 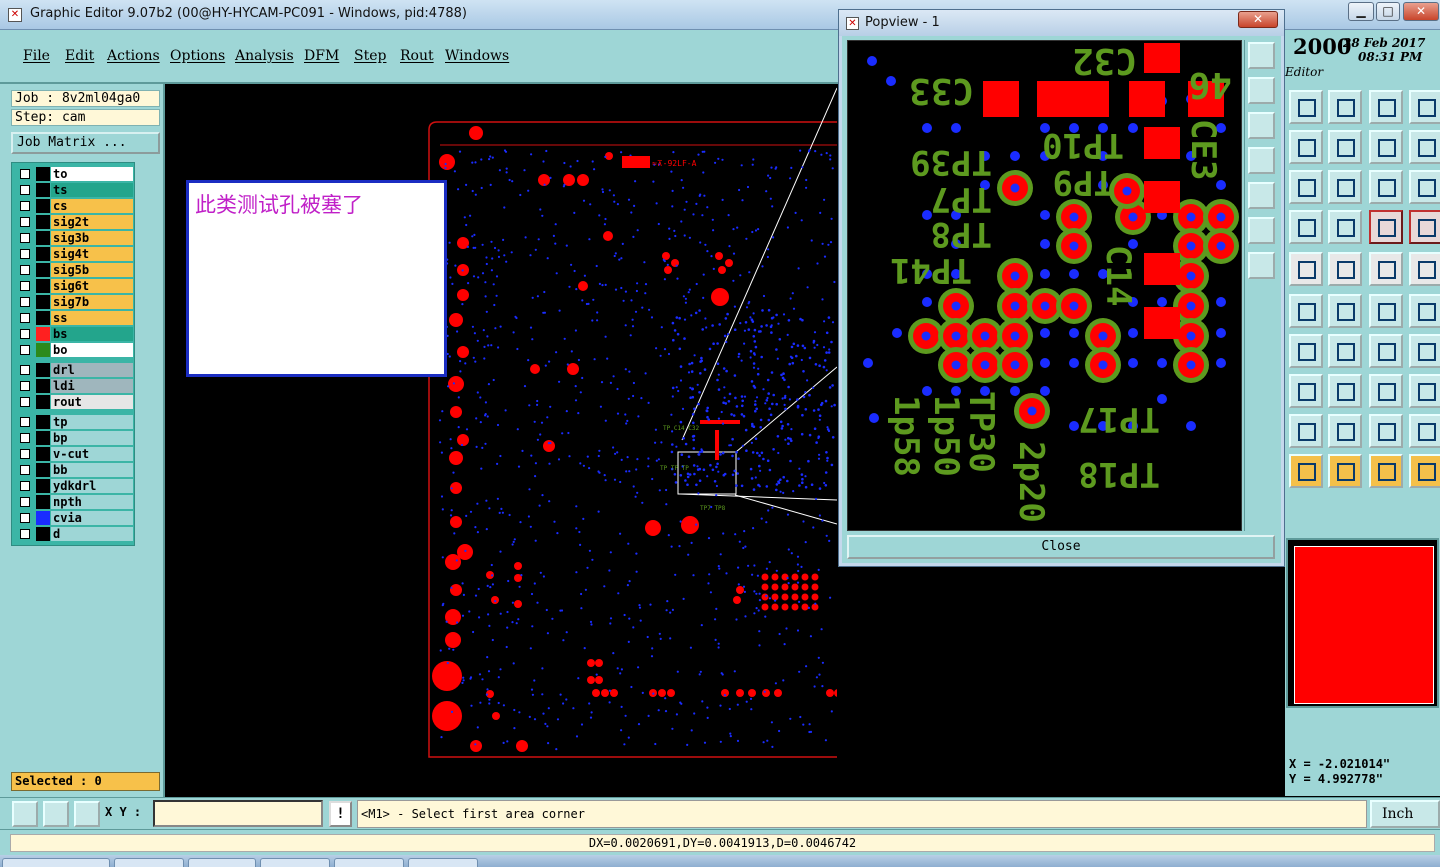 I want to click on zoom-box-icon, so click(x=1306, y=187).